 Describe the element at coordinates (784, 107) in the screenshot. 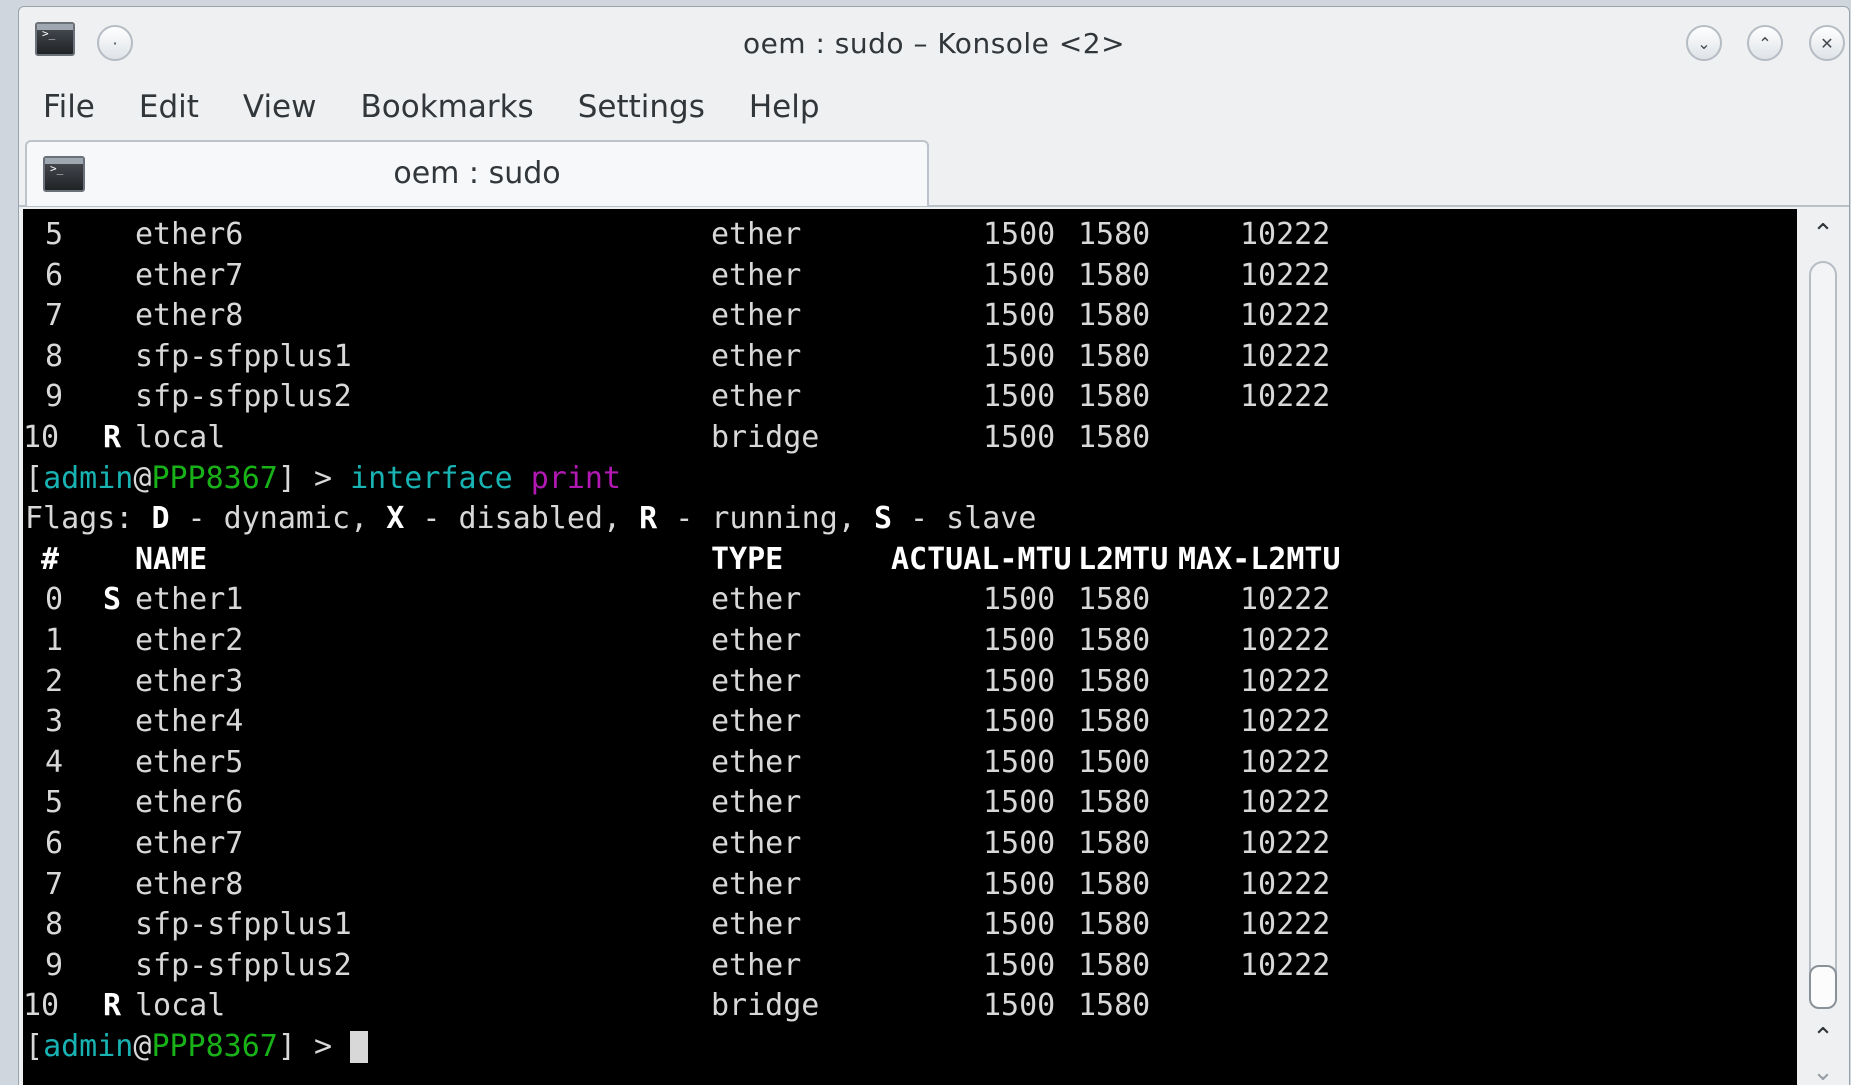

I see `menu-help: Help` at that location.